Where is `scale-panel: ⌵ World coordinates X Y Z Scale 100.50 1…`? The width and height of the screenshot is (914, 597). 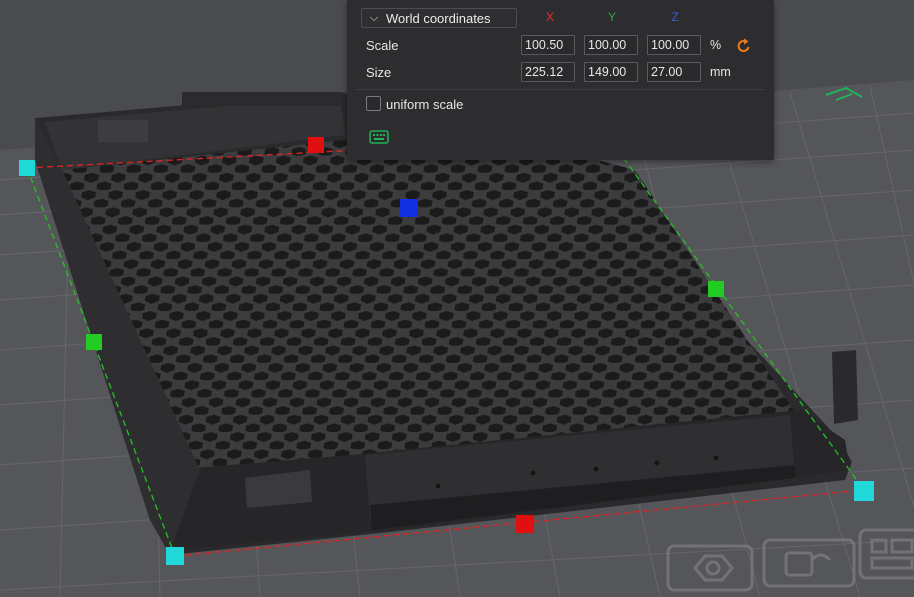 scale-panel: ⌵ World coordinates X Y Z Scale 100.50 1… is located at coordinates (560, 80).